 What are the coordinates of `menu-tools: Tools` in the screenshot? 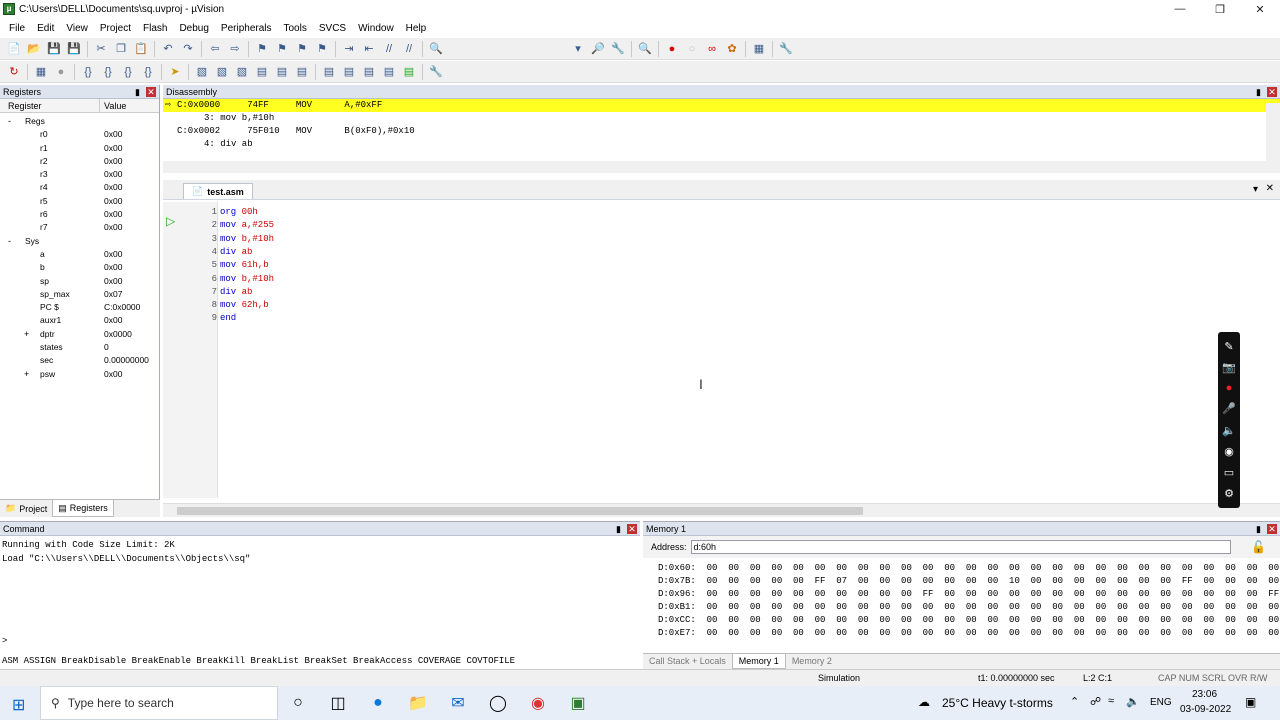 It's located at (295, 28).